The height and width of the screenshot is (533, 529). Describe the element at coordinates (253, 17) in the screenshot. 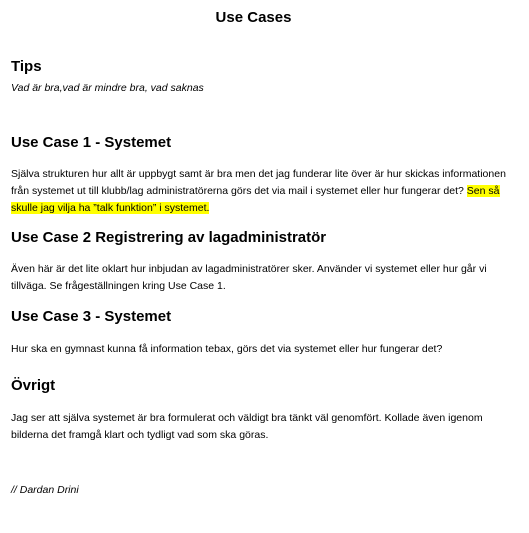

I see `document-title: Use Cases` at that location.